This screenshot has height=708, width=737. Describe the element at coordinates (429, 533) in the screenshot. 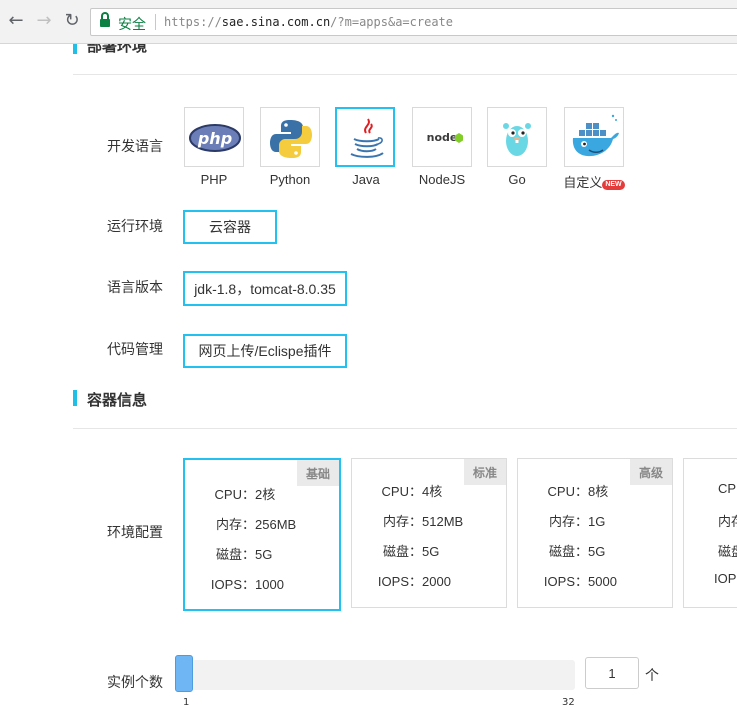

I see `config-card-standard: 标准 CPU：4核 内存：512MB 磁盘：5G IOPS：2000` at that location.